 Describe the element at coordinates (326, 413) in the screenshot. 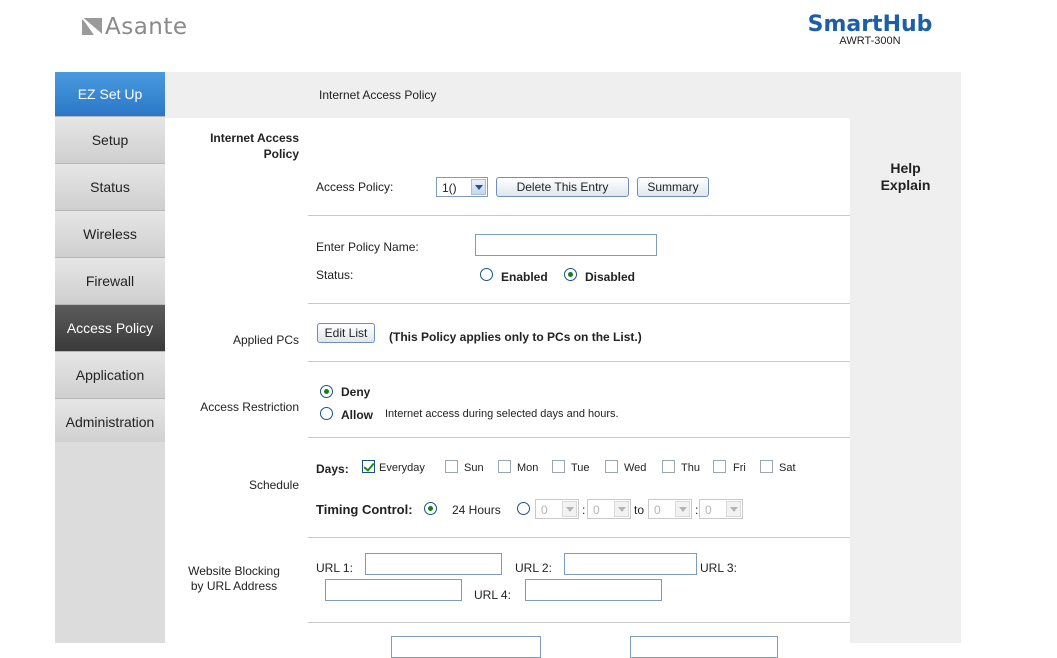

I see `restriction-allow-radio` at that location.